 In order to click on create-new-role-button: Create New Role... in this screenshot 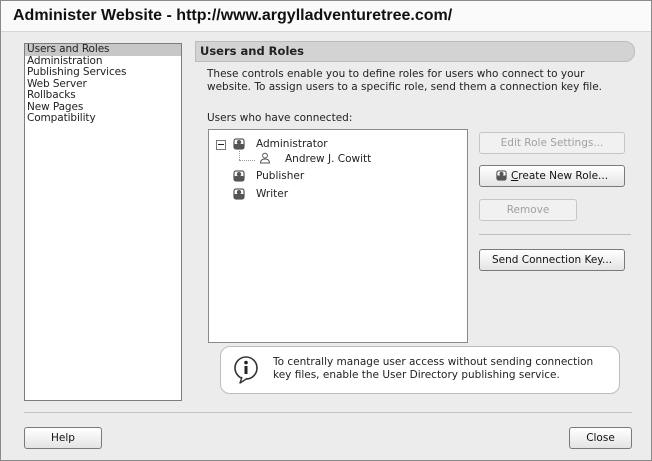, I will do `click(552, 176)`.